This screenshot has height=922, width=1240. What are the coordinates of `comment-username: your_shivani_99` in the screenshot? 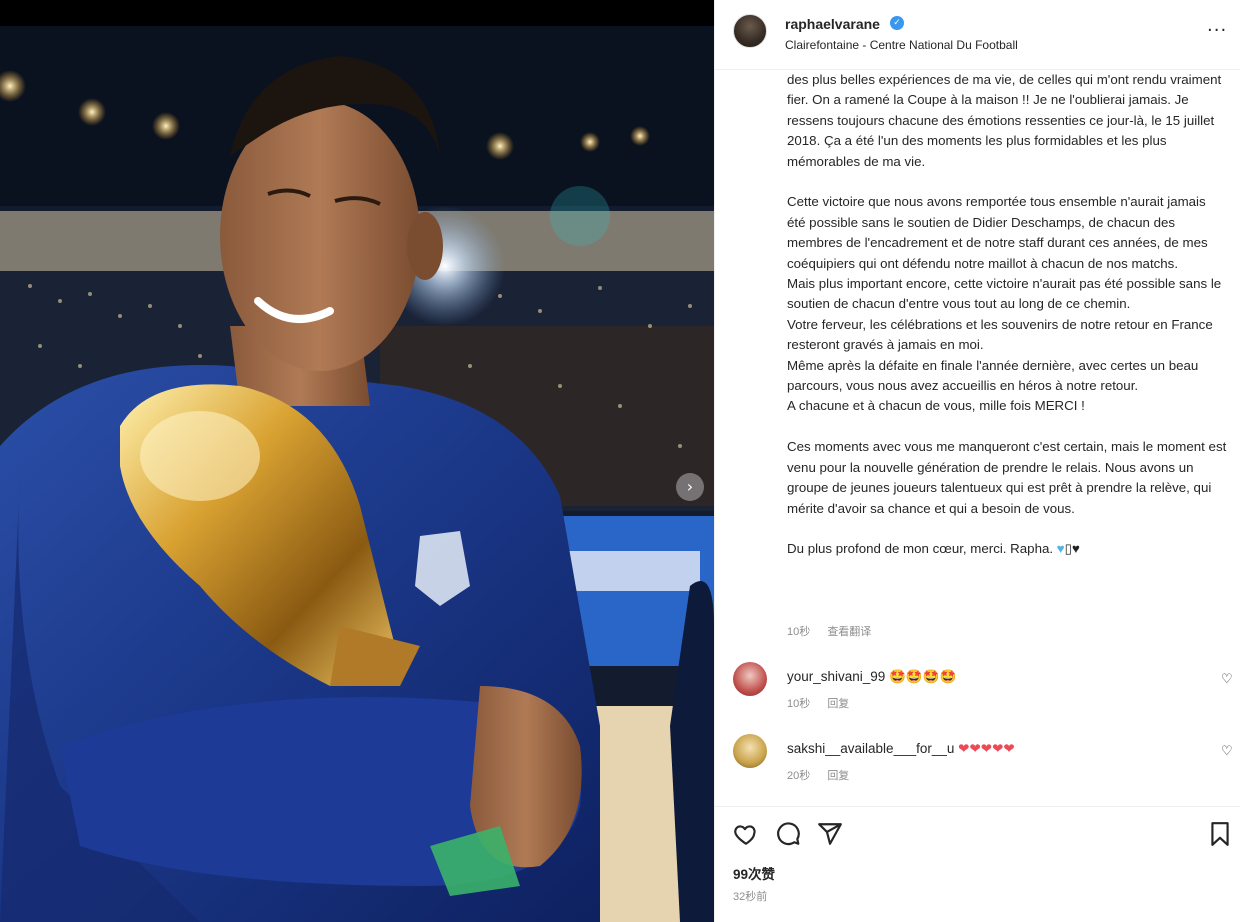 It's located at (836, 676).